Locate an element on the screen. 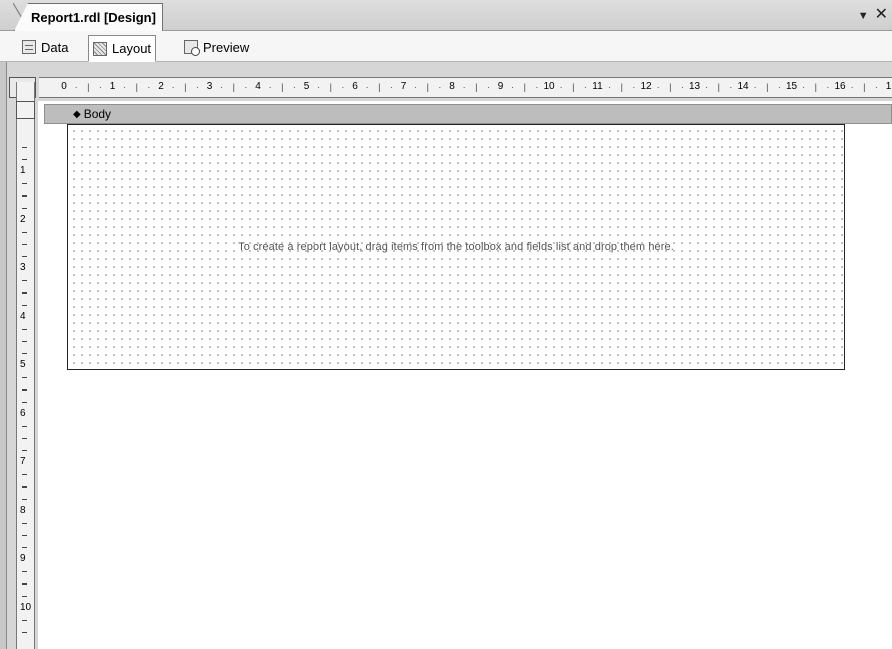 This screenshot has width=892, height=649. preview-tab-icon is located at coordinates (192, 48).